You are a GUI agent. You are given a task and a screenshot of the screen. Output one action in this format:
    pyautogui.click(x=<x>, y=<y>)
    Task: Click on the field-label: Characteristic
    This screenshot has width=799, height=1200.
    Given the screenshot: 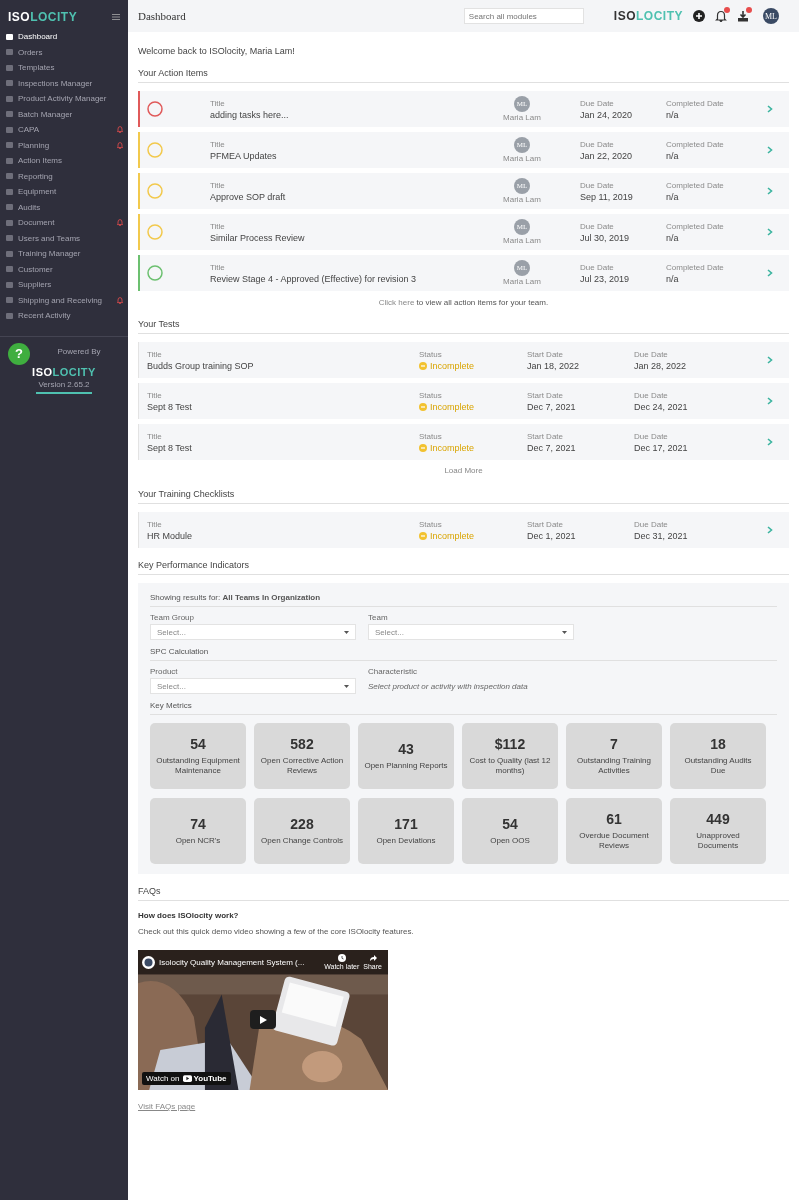 What is the action you would take?
    pyautogui.click(x=393, y=671)
    